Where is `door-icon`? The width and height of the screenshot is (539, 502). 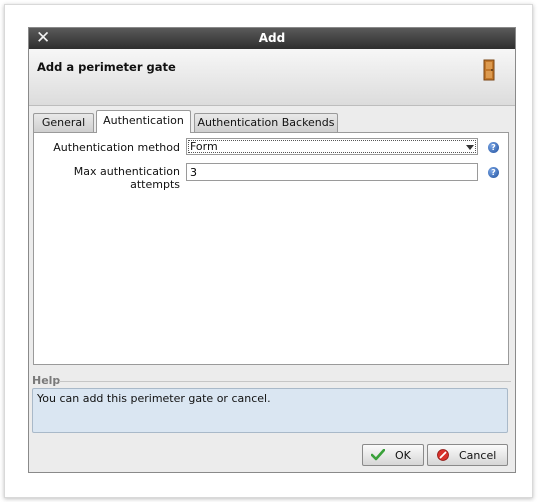 door-icon is located at coordinates (489, 70).